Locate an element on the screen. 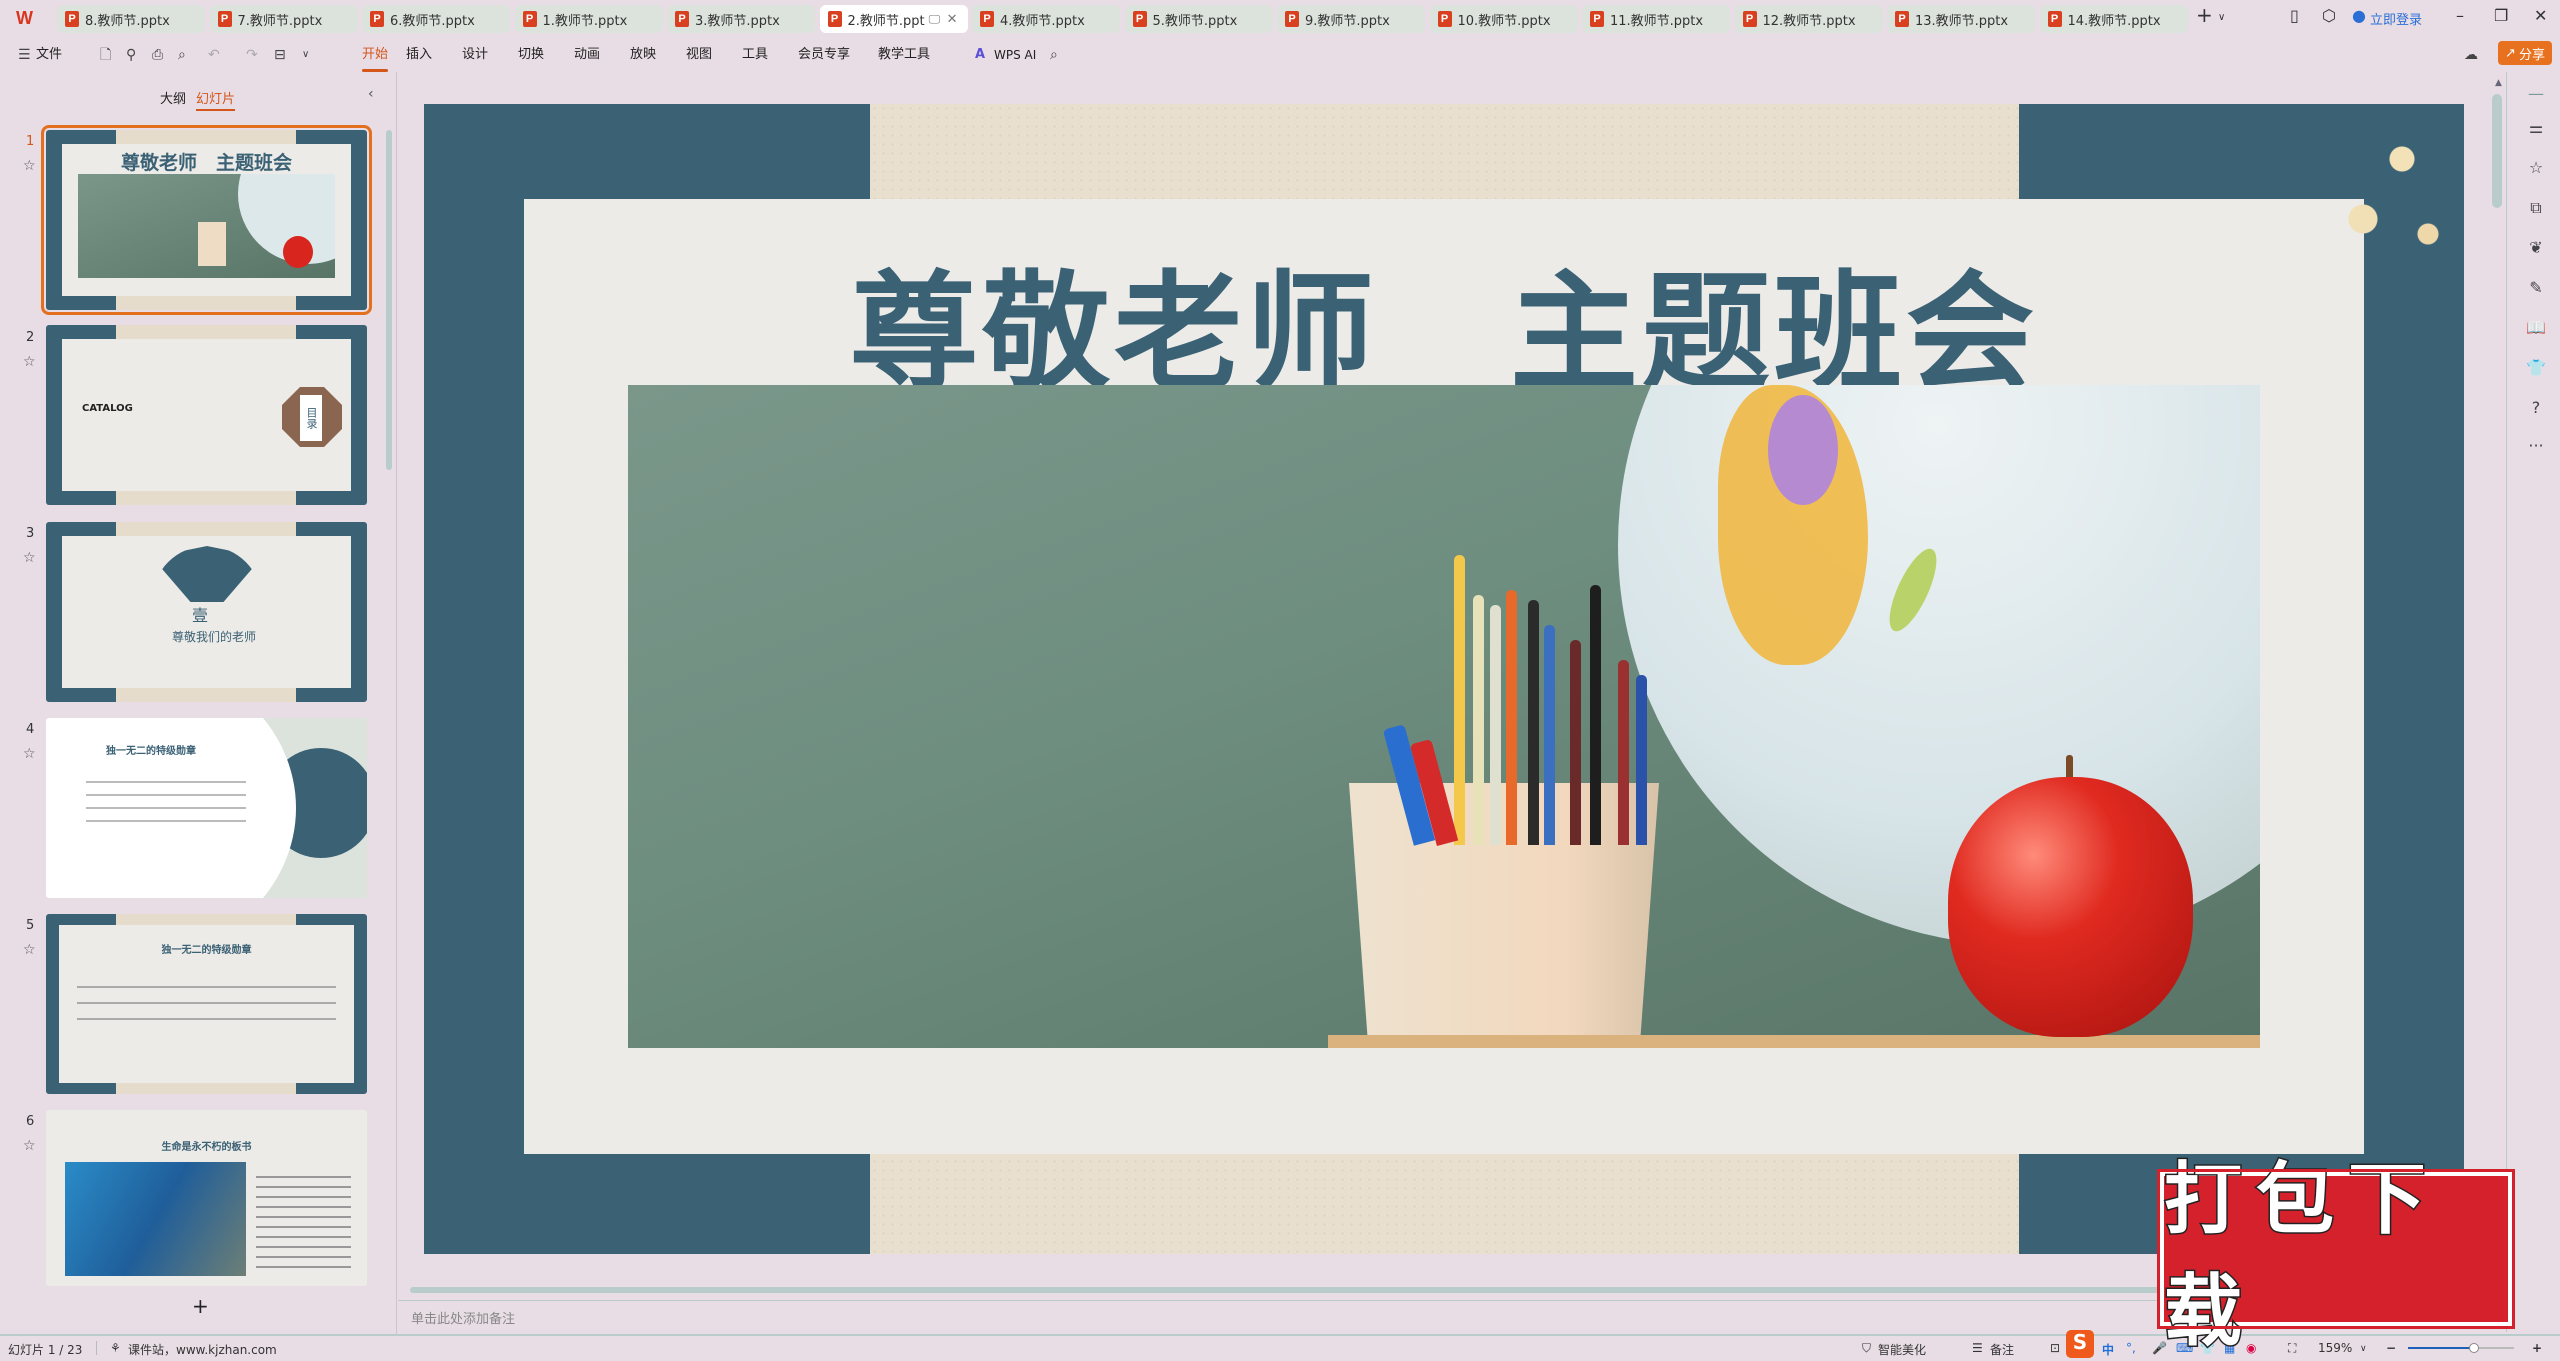  close-tab-icon: ✕ is located at coordinates (952, 19).